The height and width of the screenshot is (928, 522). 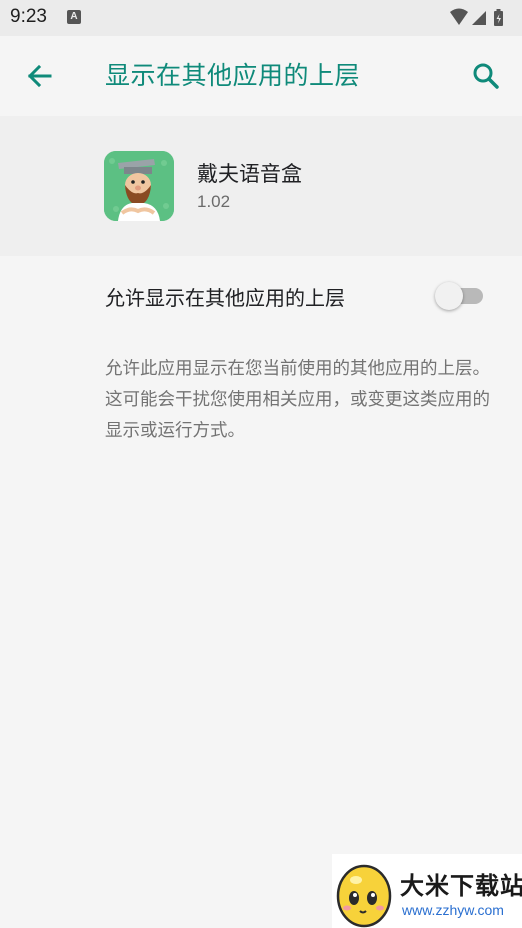 I want to click on font-download-icon: A, so click(x=74, y=17).